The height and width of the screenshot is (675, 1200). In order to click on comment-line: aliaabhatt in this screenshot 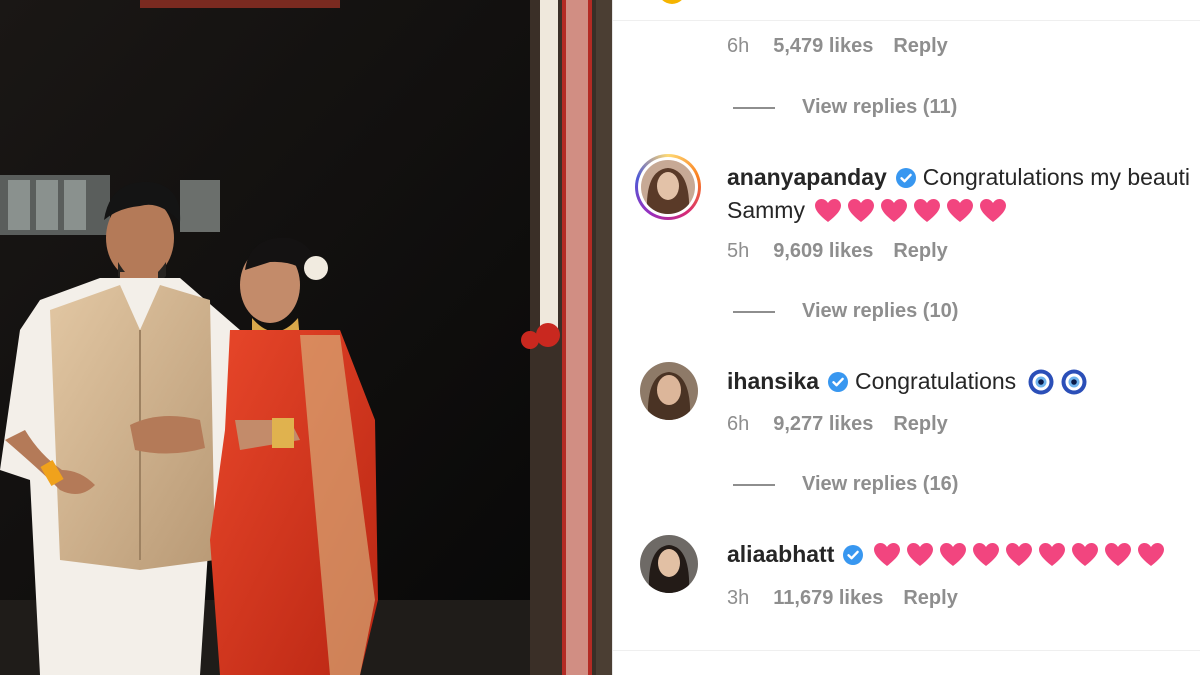, I will do `click(946, 554)`.